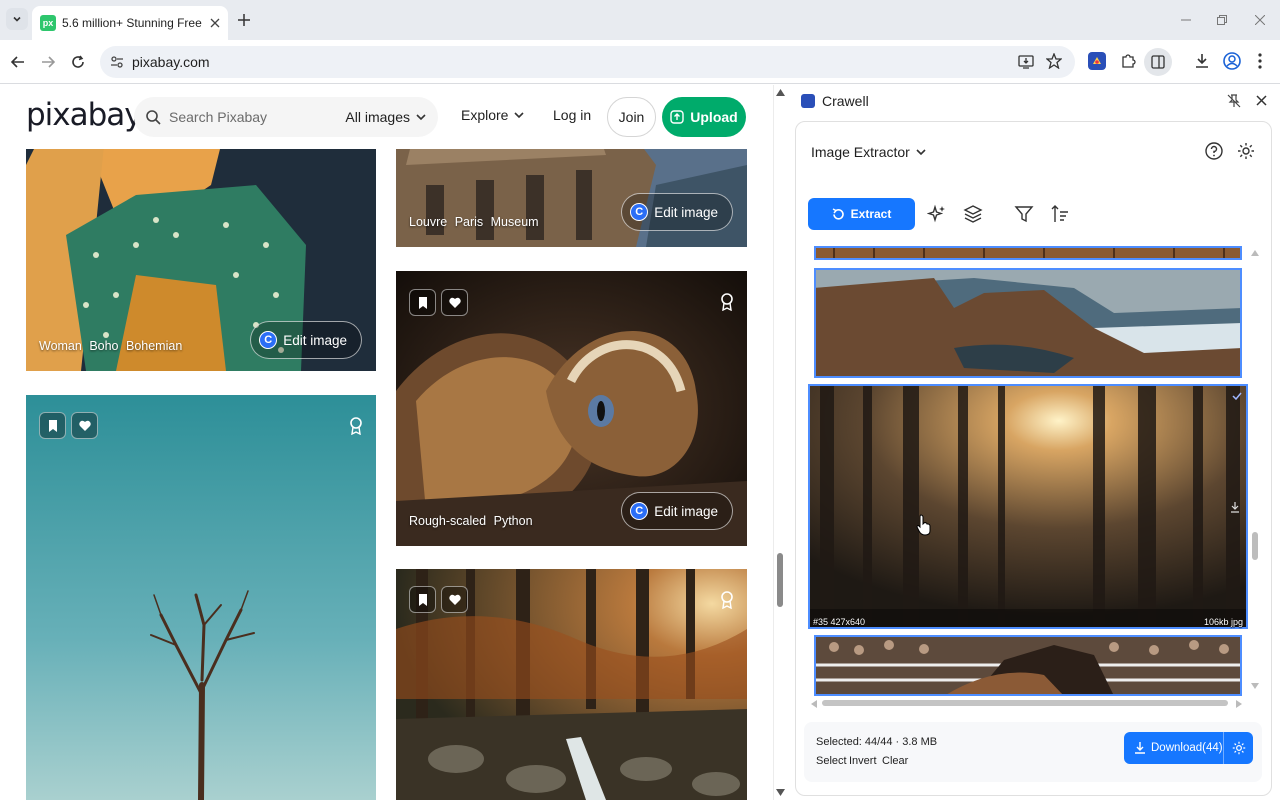 This screenshot has width=1280, height=800. Describe the element at coordinates (471, 521) in the screenshot. I see `image-tags: Rough-scaled Python` at that location.